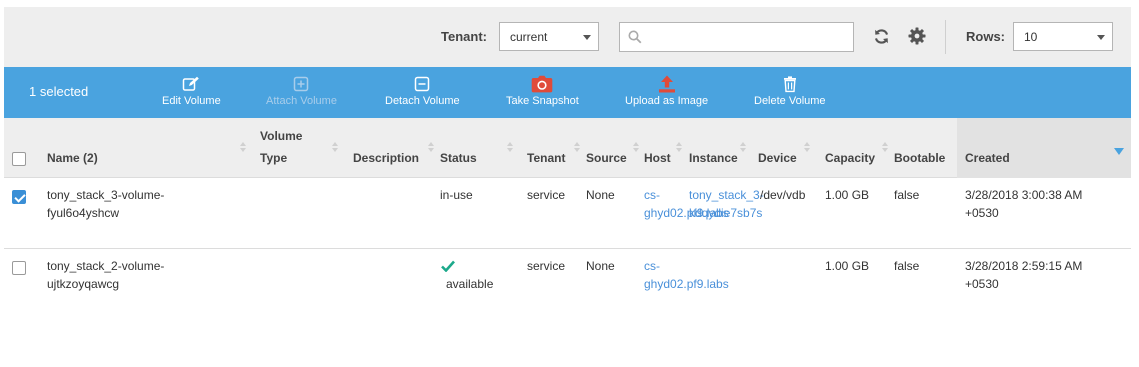 This screenshot has width=1139, height=367. I want to click on attach-volume-button: Attach Volume, so click(301, 91).